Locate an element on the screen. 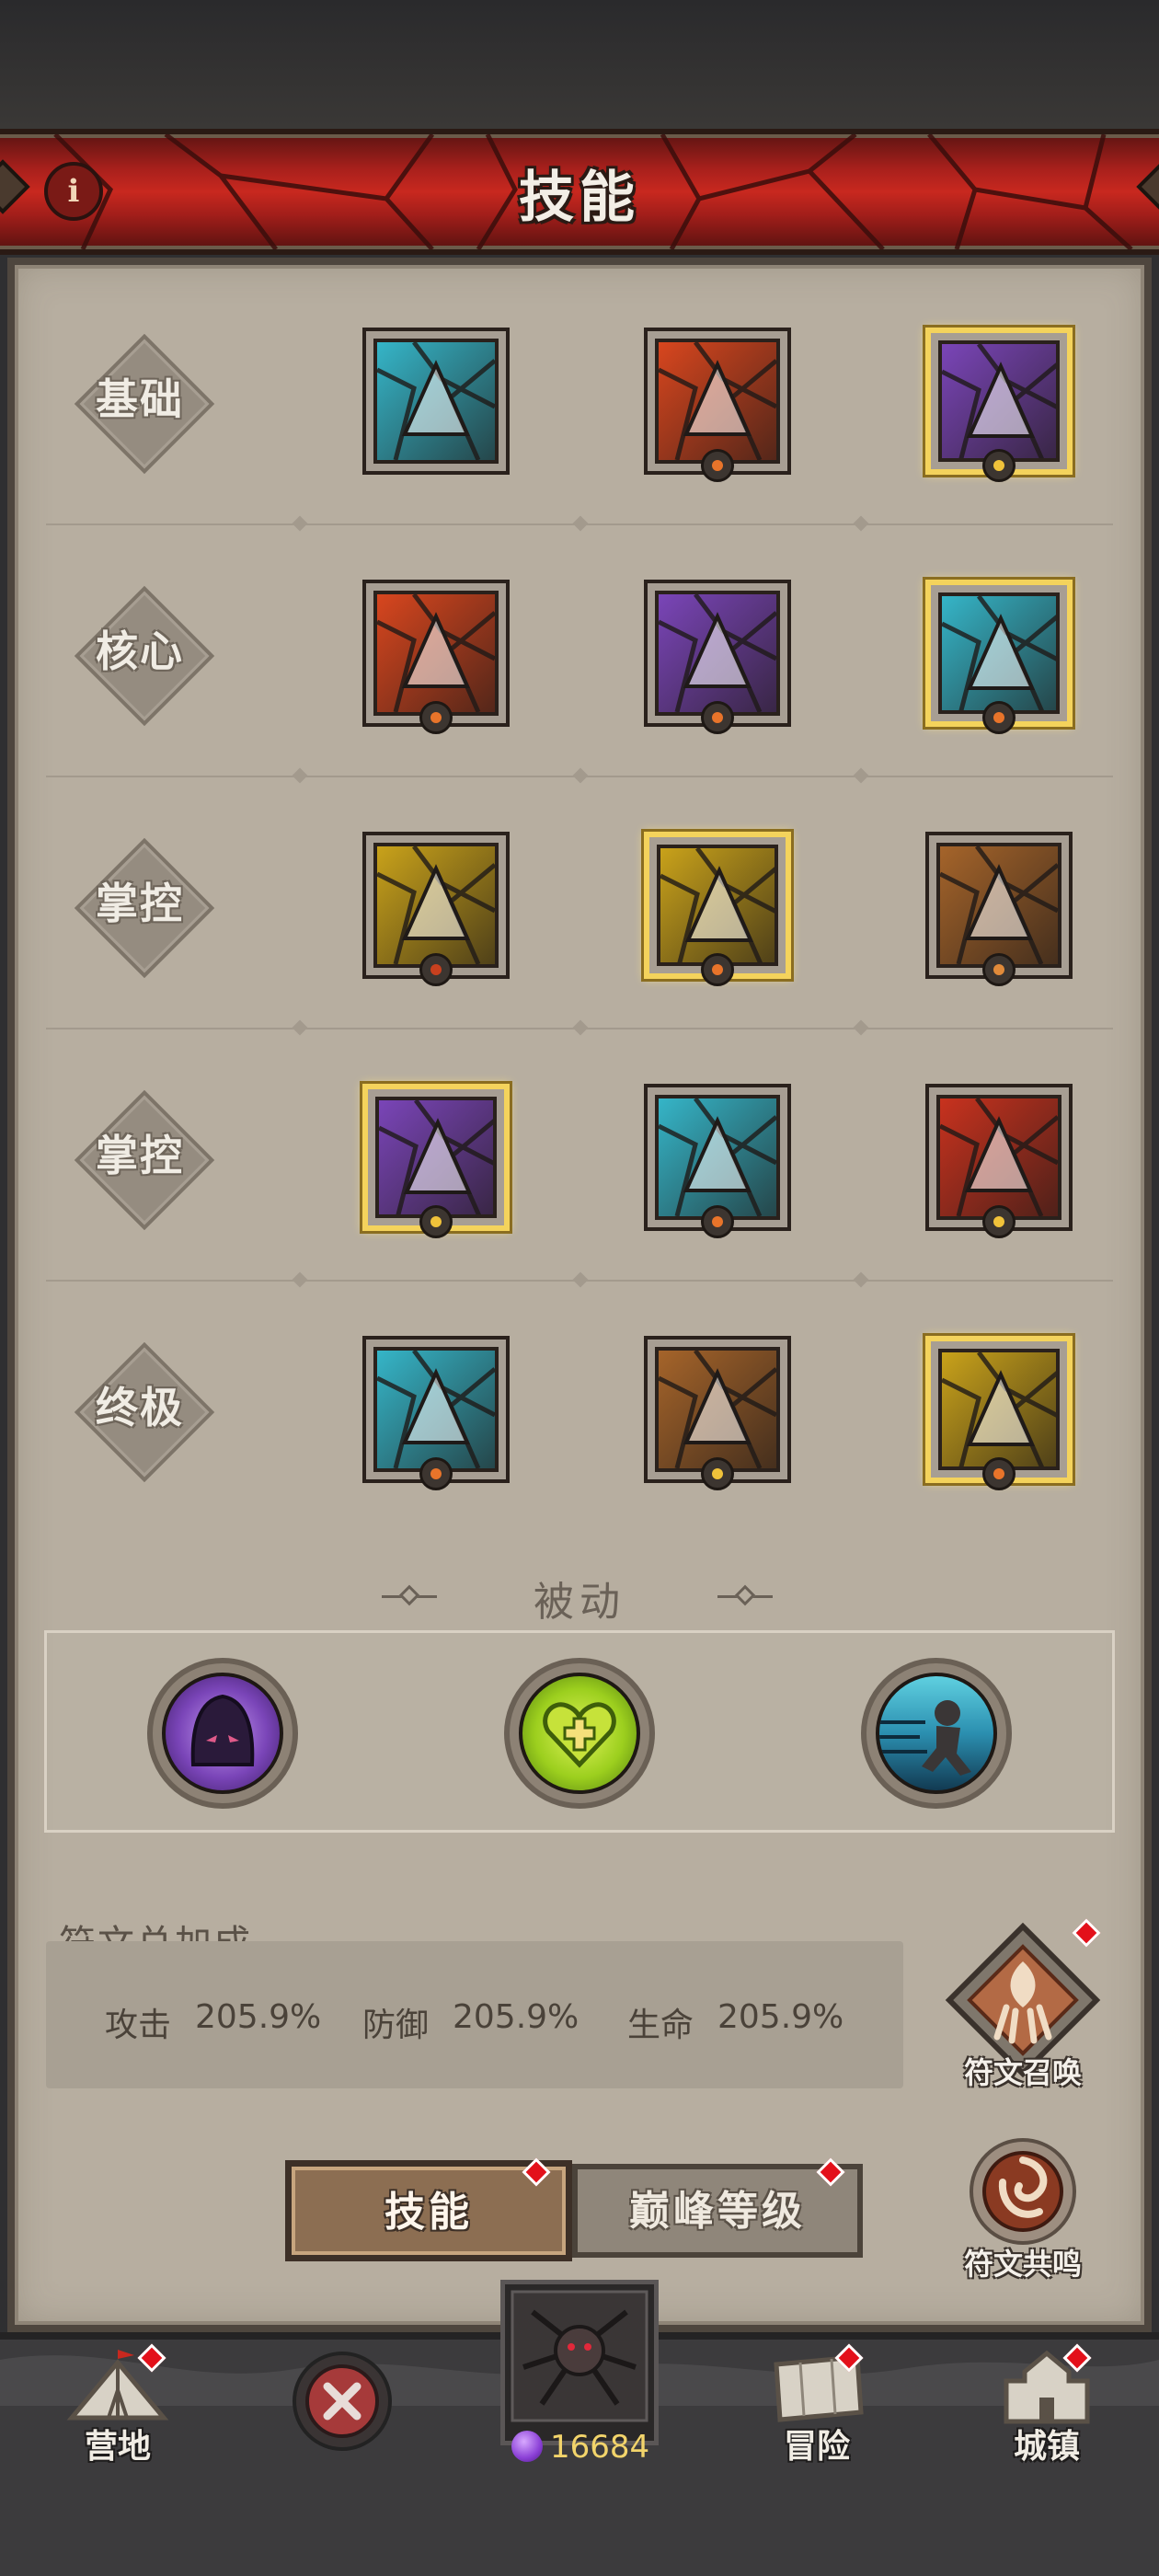 The image size is (1159, 2576). row-label-text: 核心 is located at coordinates (140, 651).